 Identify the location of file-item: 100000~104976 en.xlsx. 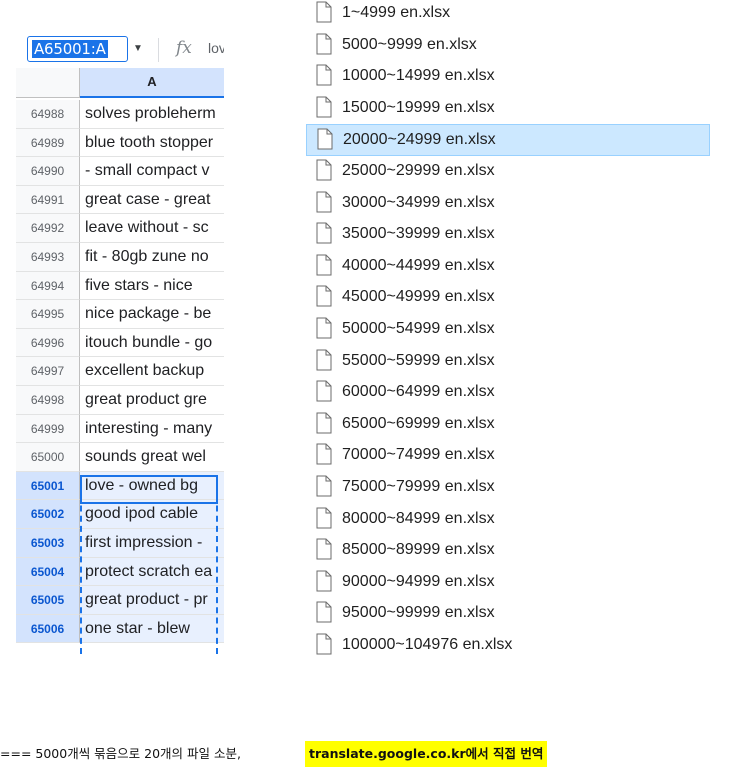
(508, 646).